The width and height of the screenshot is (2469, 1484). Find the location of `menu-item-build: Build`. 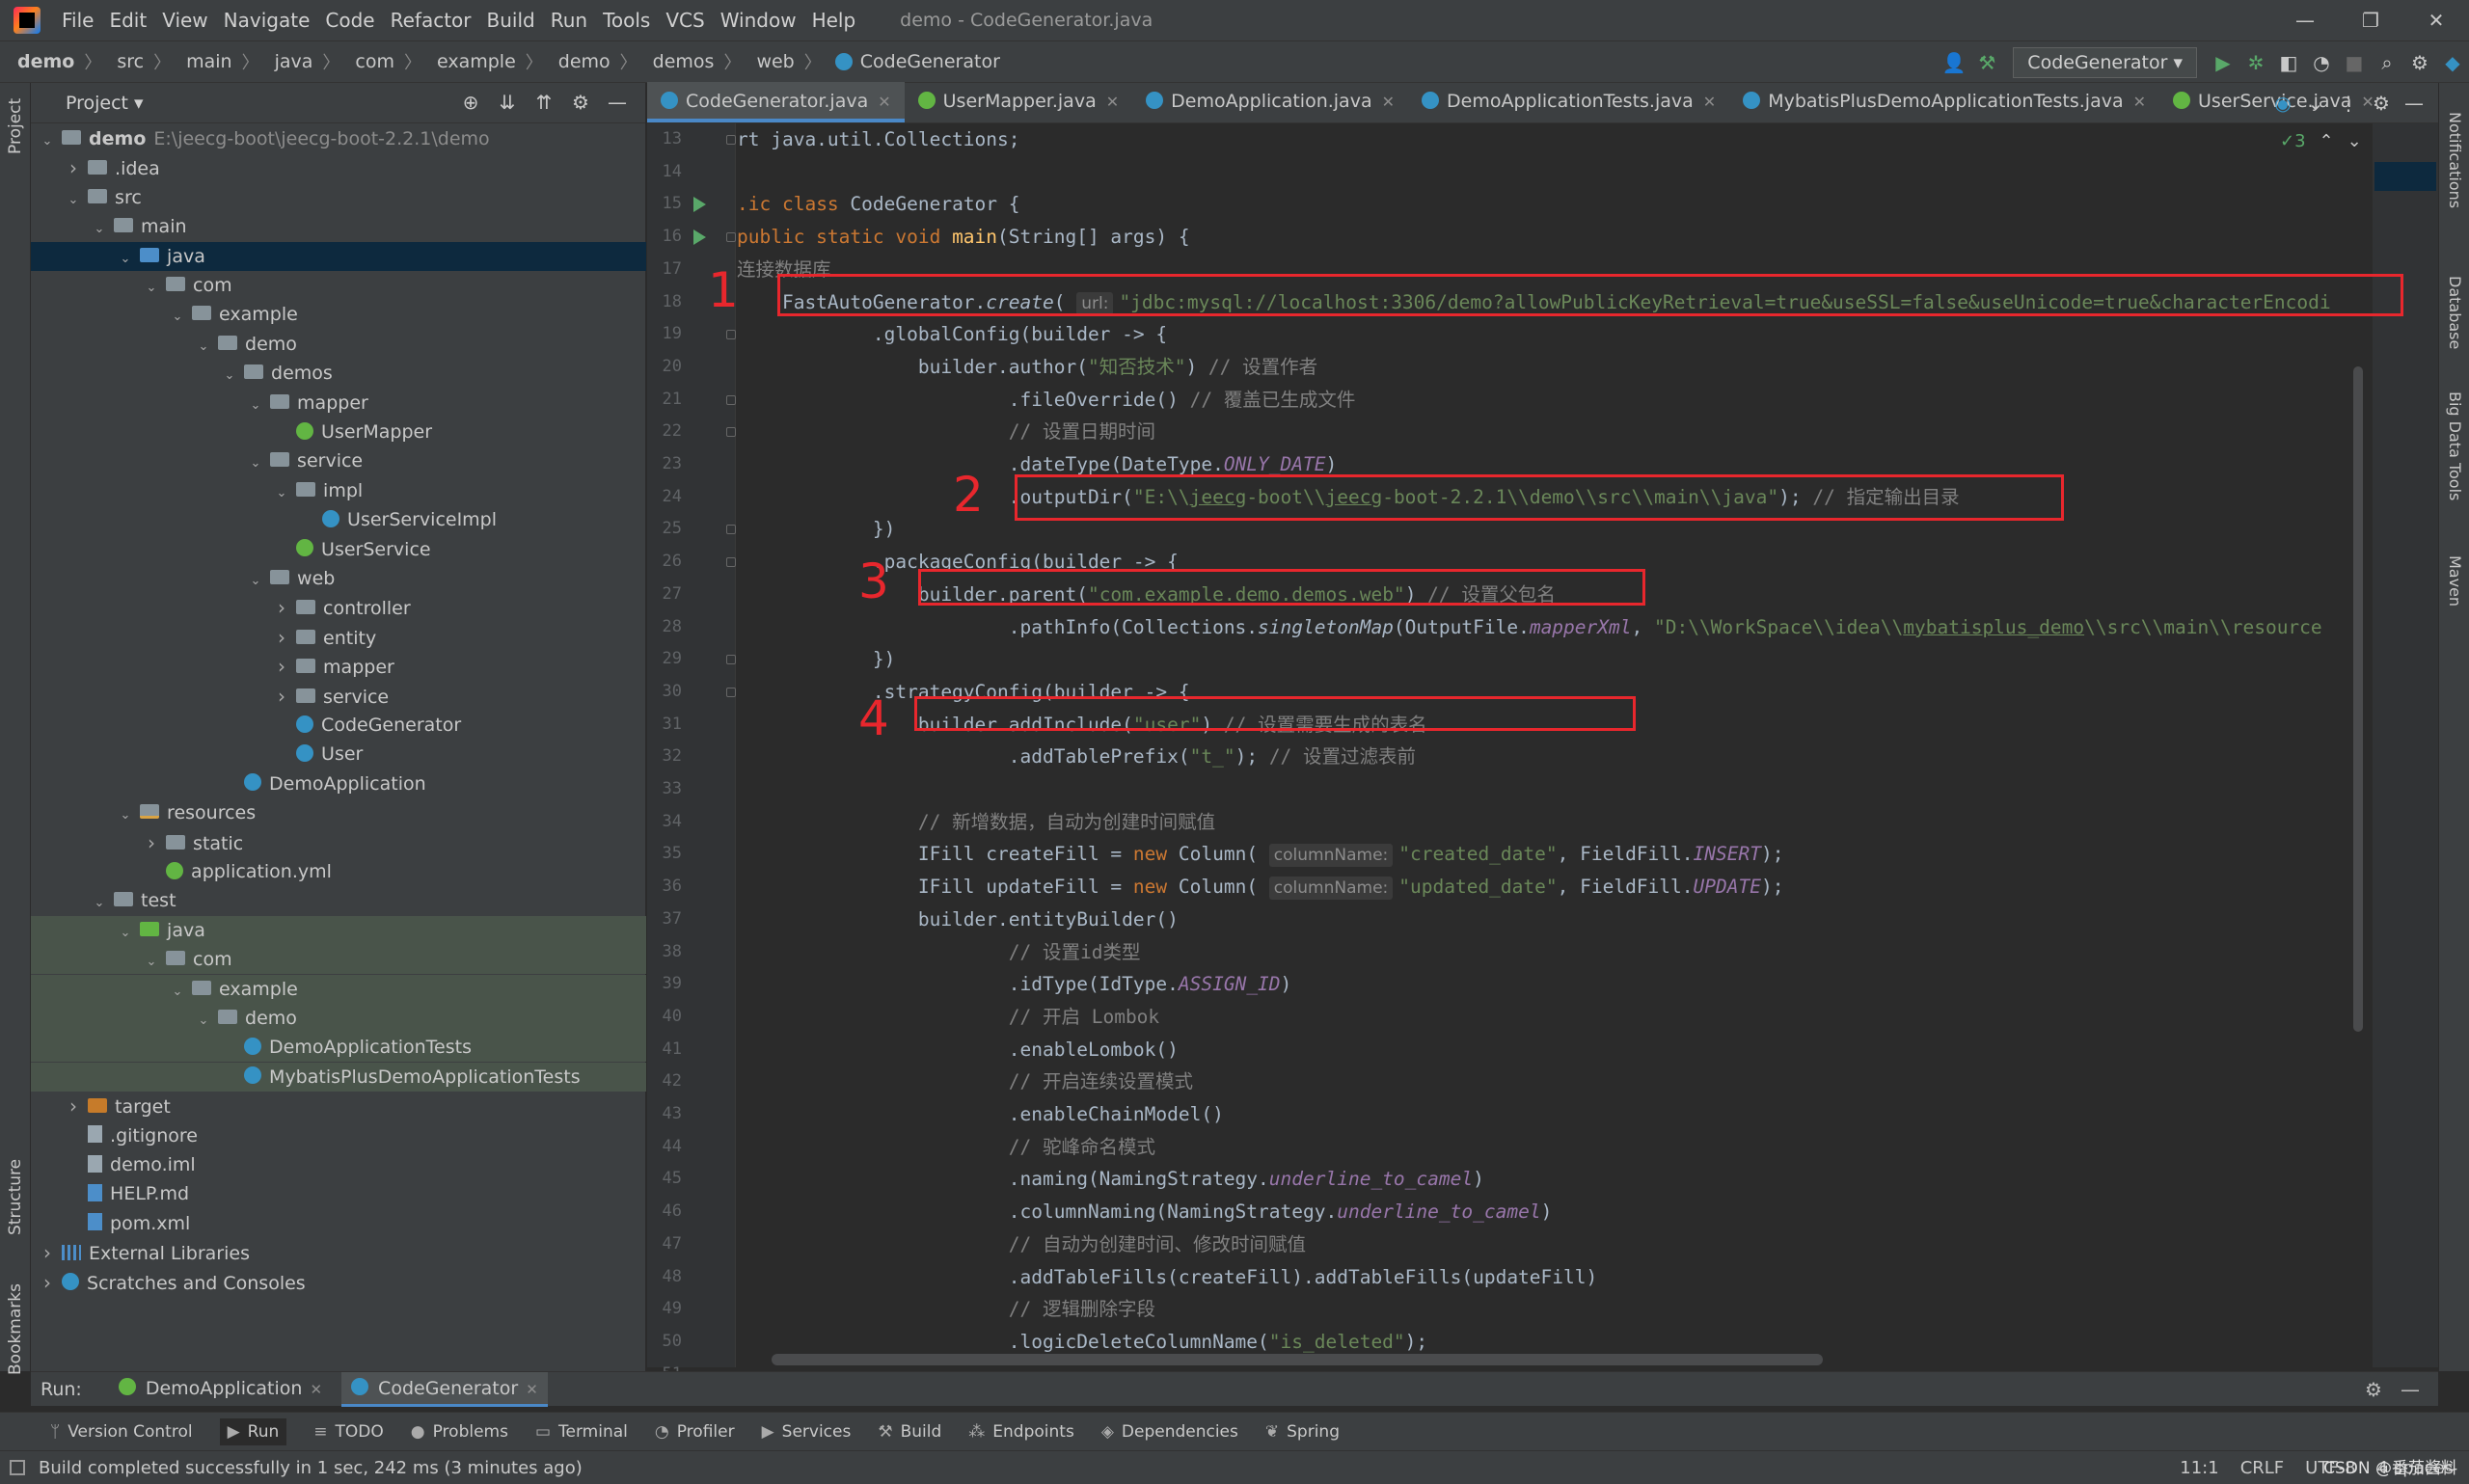

menu-item-build: Build is located at coordinates (511, 20).